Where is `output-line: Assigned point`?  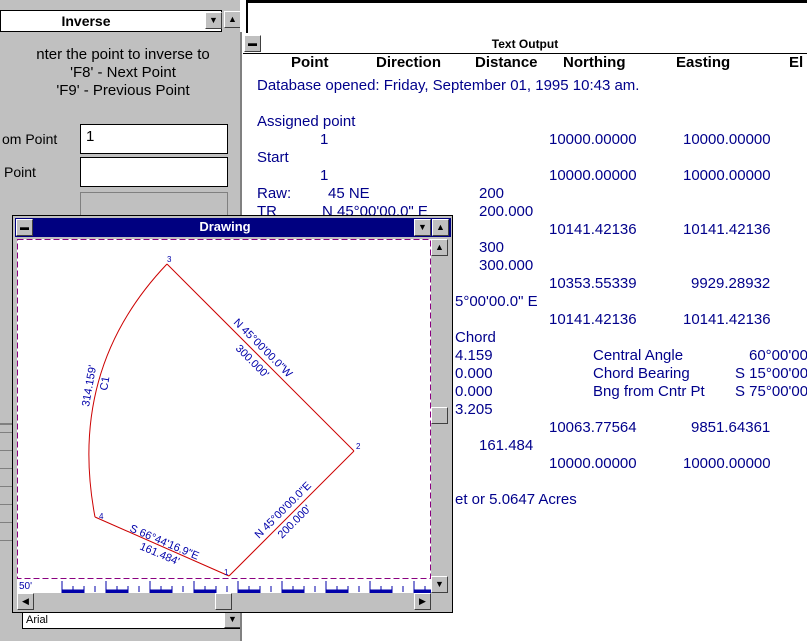 output-line: Assigned point is located at coordinates (306, 121).